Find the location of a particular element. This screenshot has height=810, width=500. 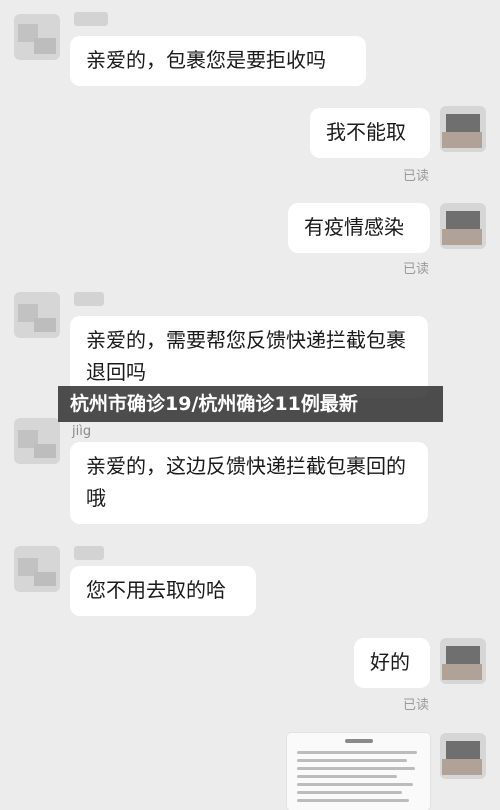

message-bubble-right: 好的 is located at coordinates (392, 663).